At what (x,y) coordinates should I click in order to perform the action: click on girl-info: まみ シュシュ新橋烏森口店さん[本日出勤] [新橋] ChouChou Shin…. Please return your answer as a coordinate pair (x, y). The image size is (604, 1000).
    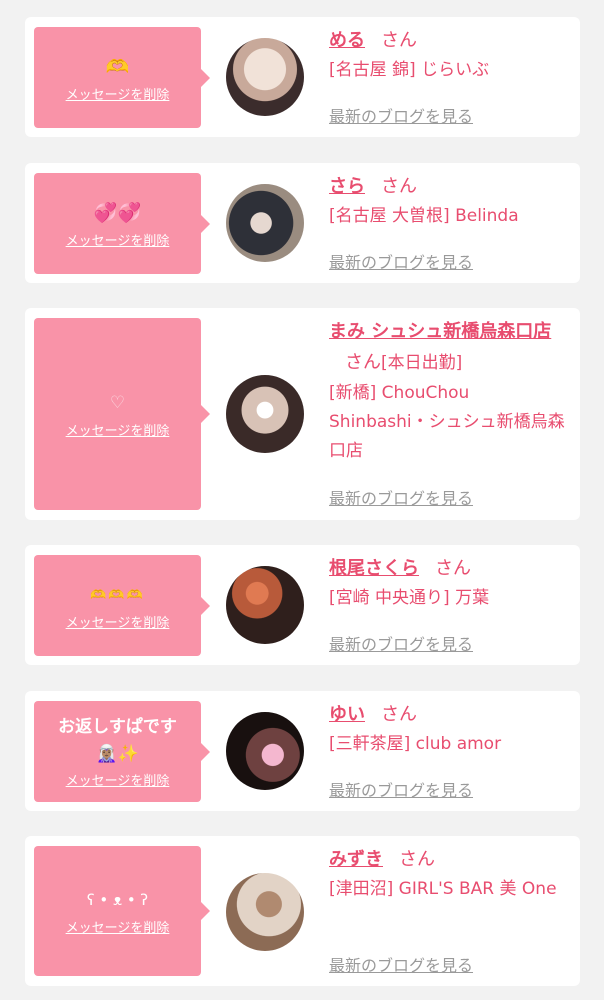
    Looking at the image, I should click on (449, 391).